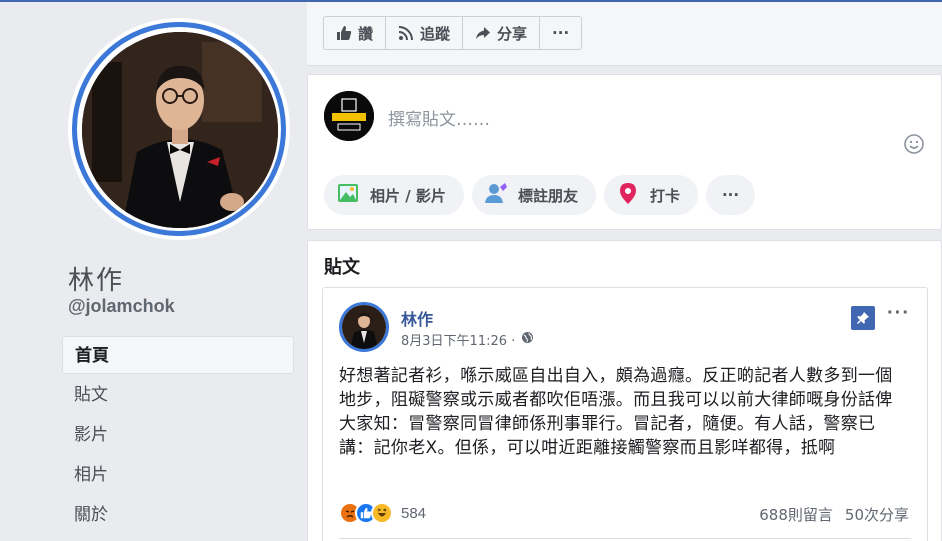  I want to click on photo-video-button: 相片 / 影片, so click(394, 195).